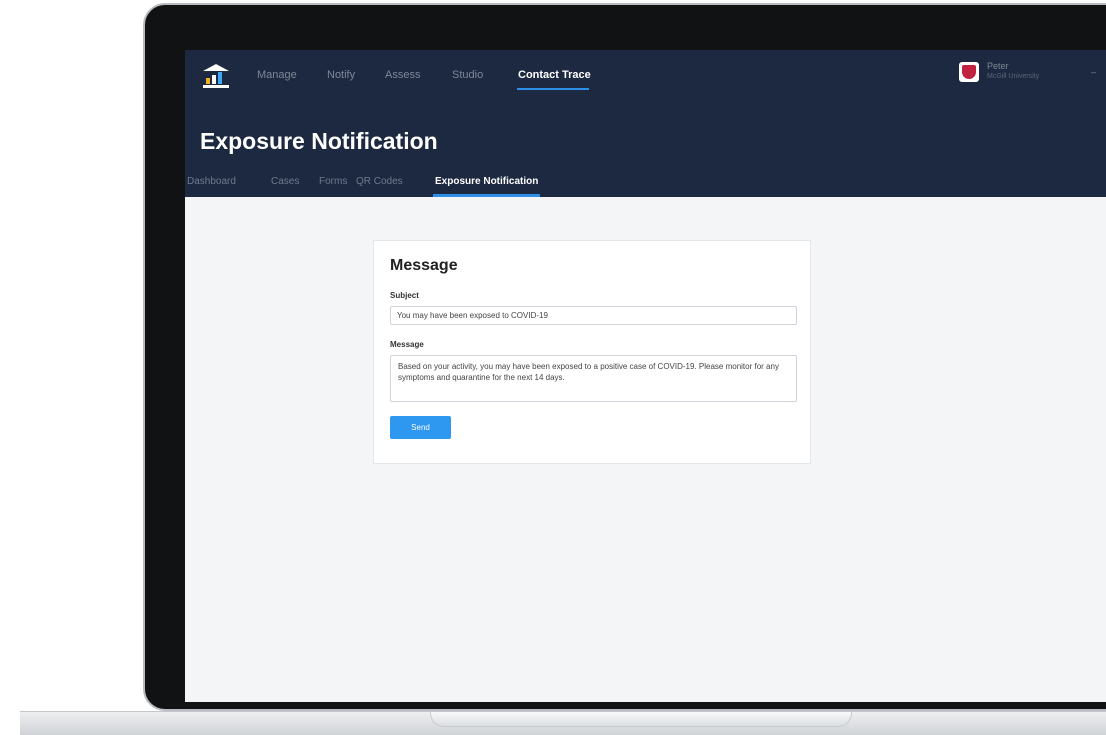 This screenshot has width=1106, height=735. I want to click on nav-item-assess: Assess, so click(402, 75).